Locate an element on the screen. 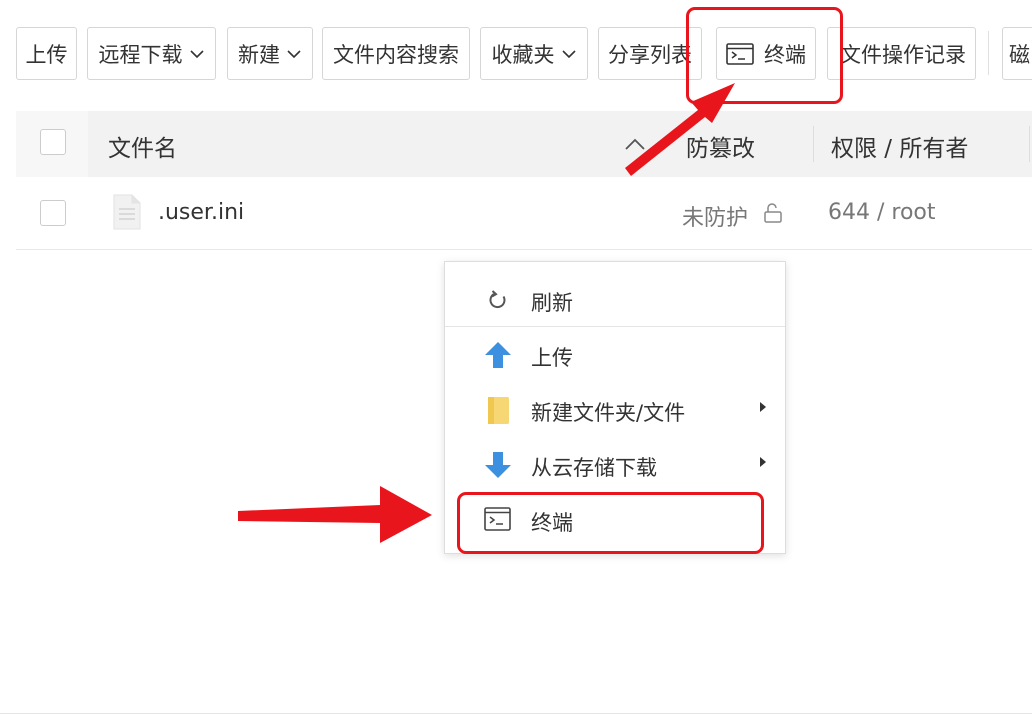  permission-owner: 644 / root is located at coordinates (882, 212).